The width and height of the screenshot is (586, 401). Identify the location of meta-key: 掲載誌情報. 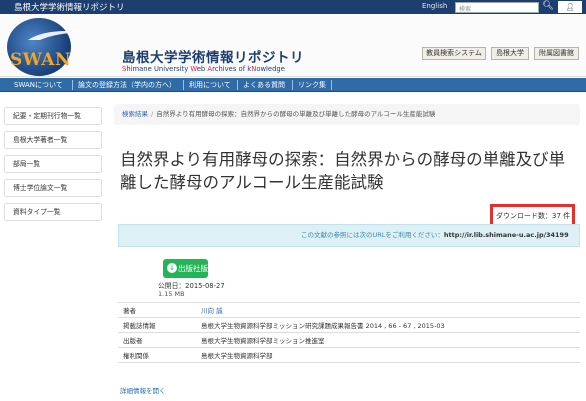
(157, 325).